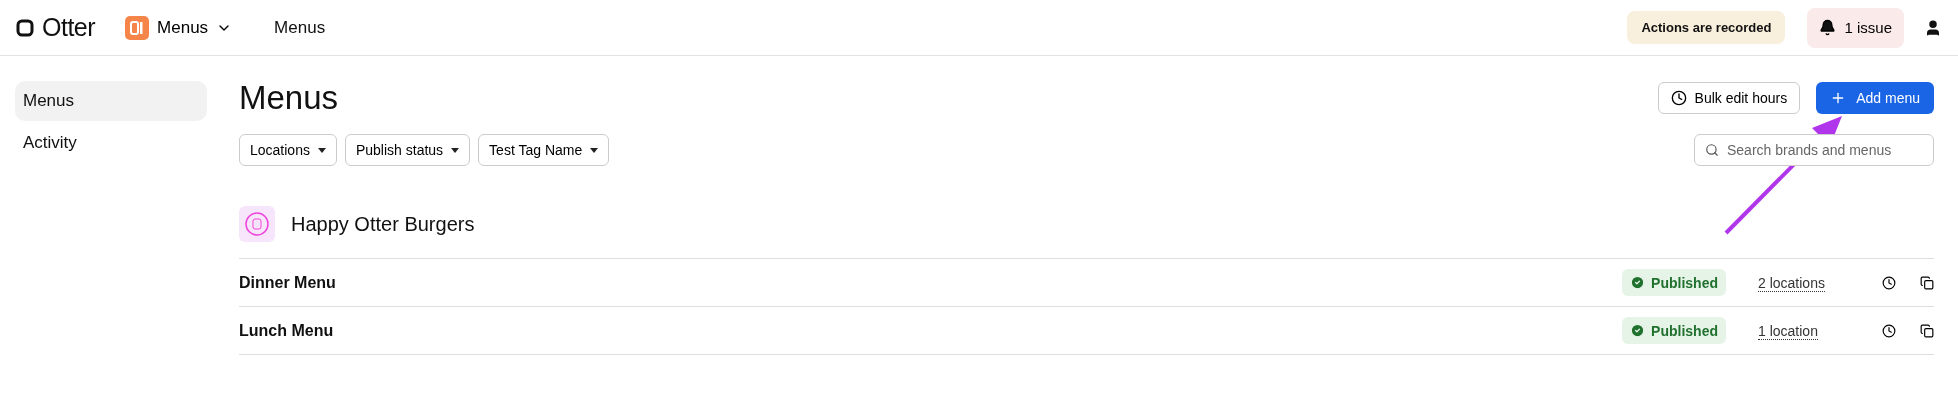 The height and width of the screenshot is (403, 1958). Describe the element at coordinates (286, 330) in the screenshot. I see `menu-name: Lunch Menu` at that location.